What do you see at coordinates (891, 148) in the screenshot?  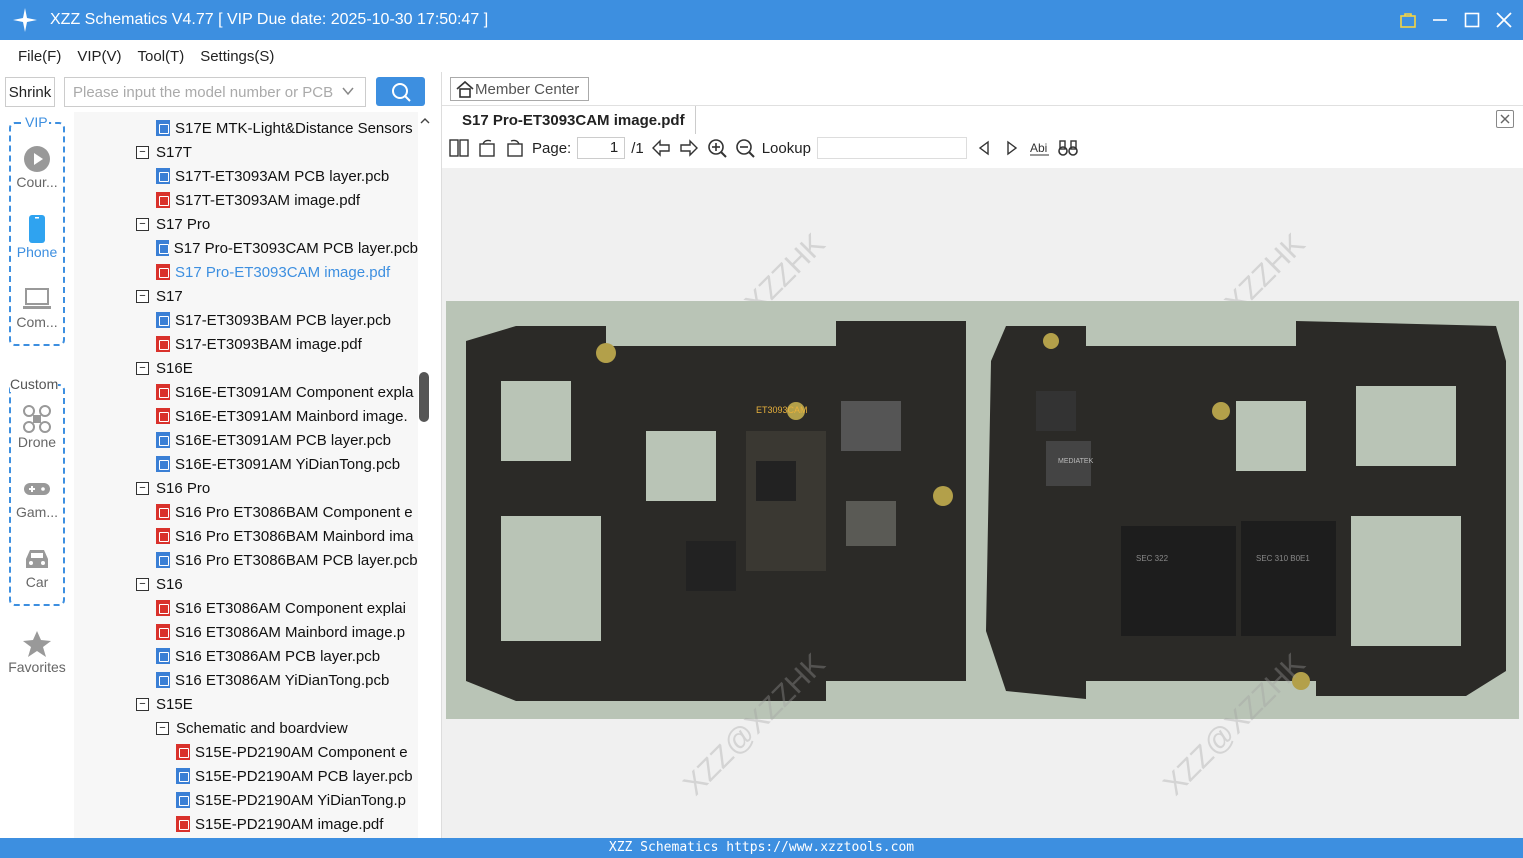 I see `lookup-input` at bounding box center [891, 148].